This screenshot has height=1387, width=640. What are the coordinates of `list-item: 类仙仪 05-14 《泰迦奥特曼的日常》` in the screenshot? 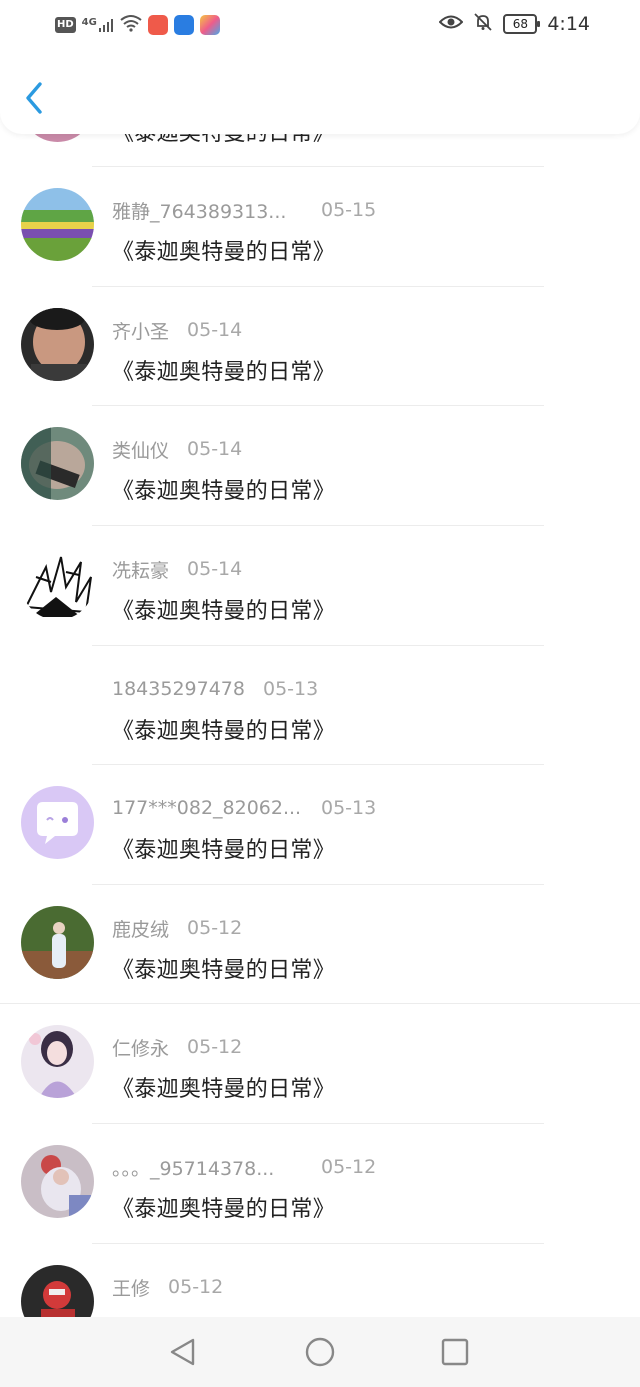 It's located at (320, 476).